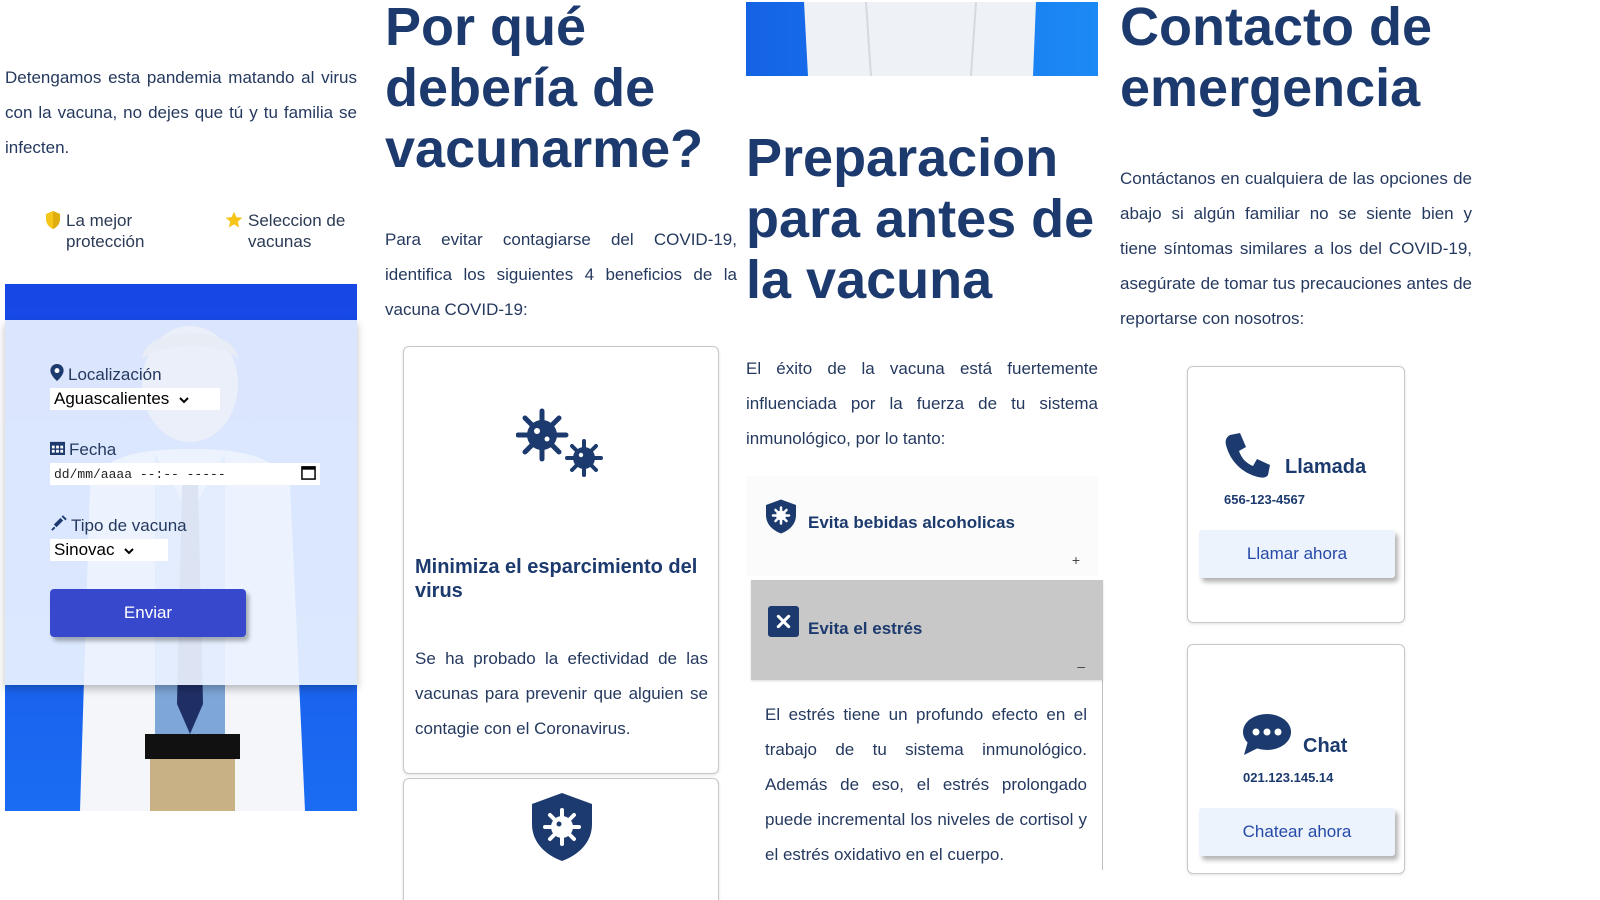 This screenshot has height=900, width=1600. I want to click on contact-card-number: 021.123.145.14, so click(1288, 777).